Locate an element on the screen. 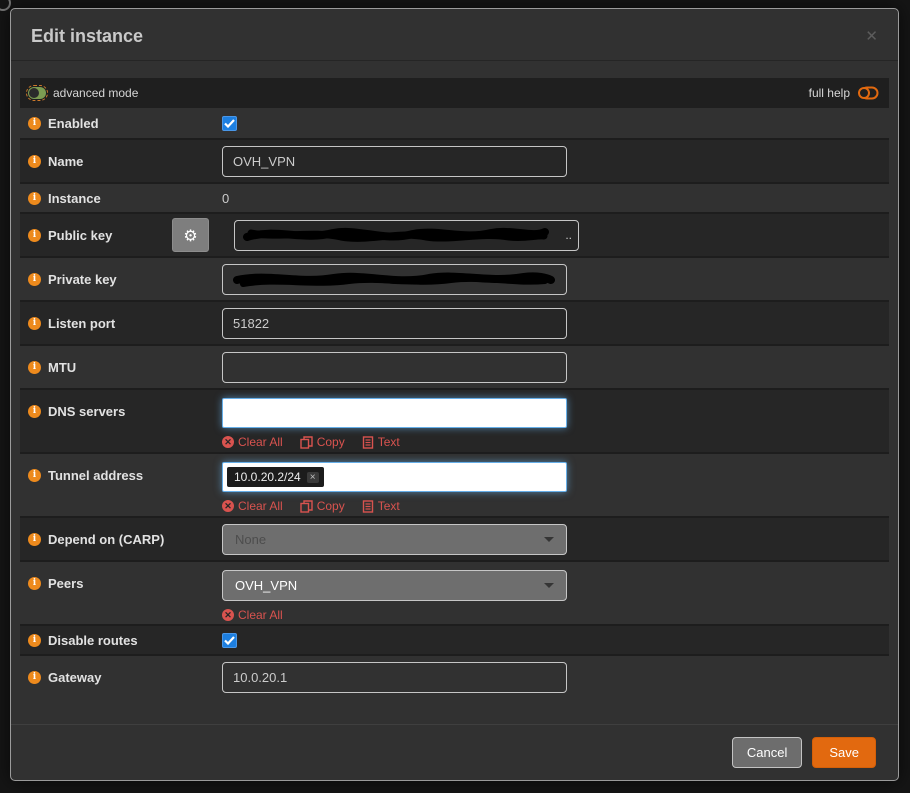  select-actions: ✕ Clear All is located at coordinates (394, 615).